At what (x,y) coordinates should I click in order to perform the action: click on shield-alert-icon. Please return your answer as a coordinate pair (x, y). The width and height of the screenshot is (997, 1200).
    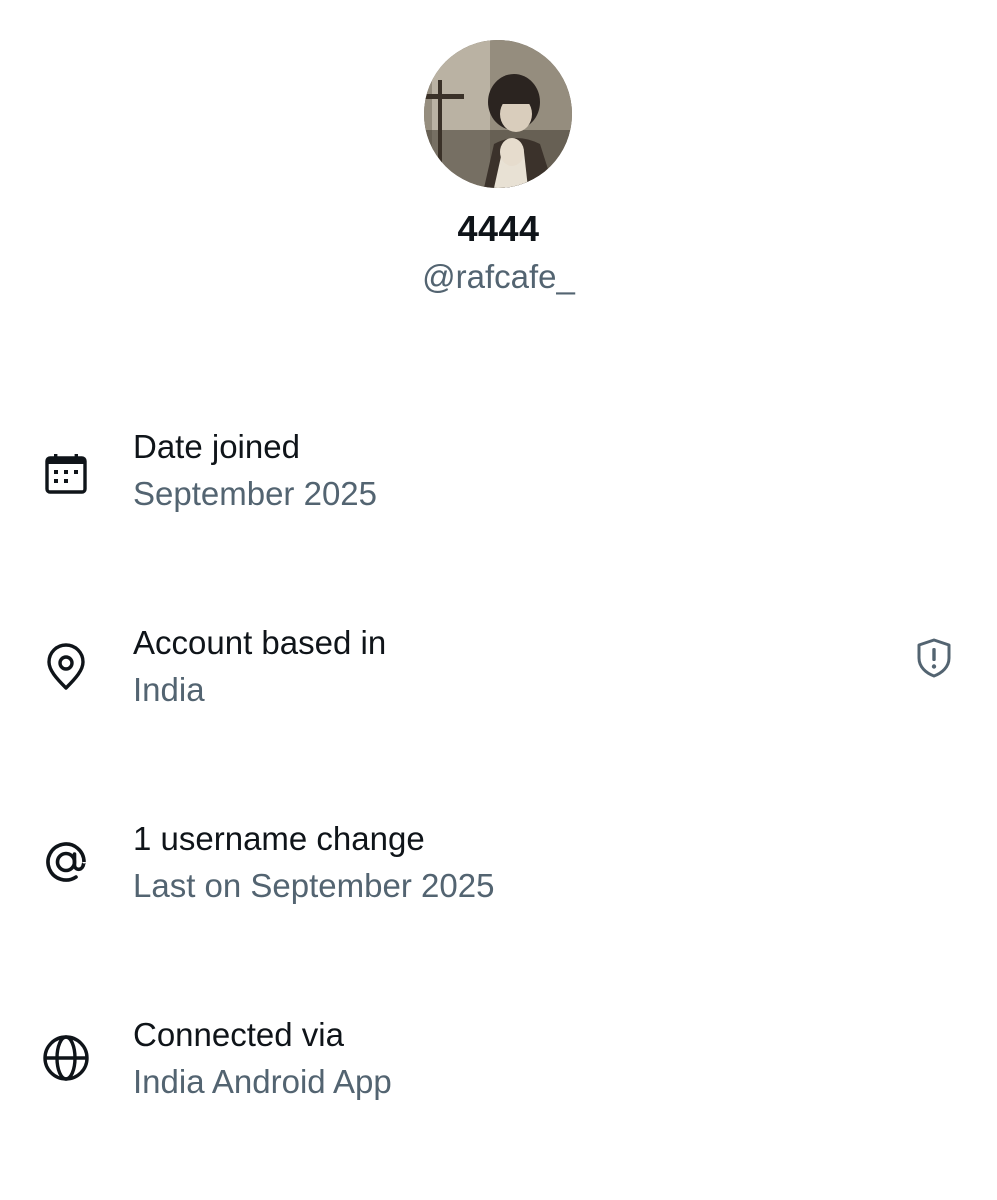
    Looking at the image, I should click on (934, 658).